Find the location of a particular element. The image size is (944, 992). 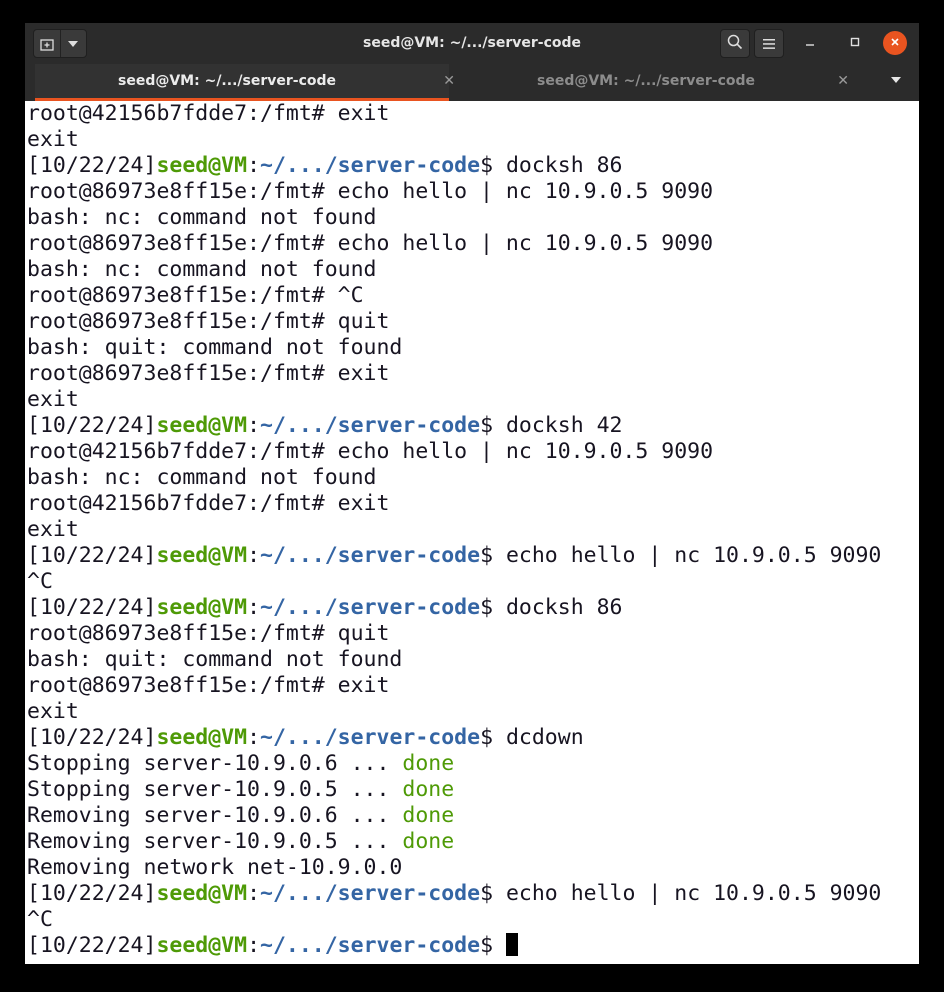

window-title: seed@VM: ~/.../server-code is located at coordinates (472, 43).